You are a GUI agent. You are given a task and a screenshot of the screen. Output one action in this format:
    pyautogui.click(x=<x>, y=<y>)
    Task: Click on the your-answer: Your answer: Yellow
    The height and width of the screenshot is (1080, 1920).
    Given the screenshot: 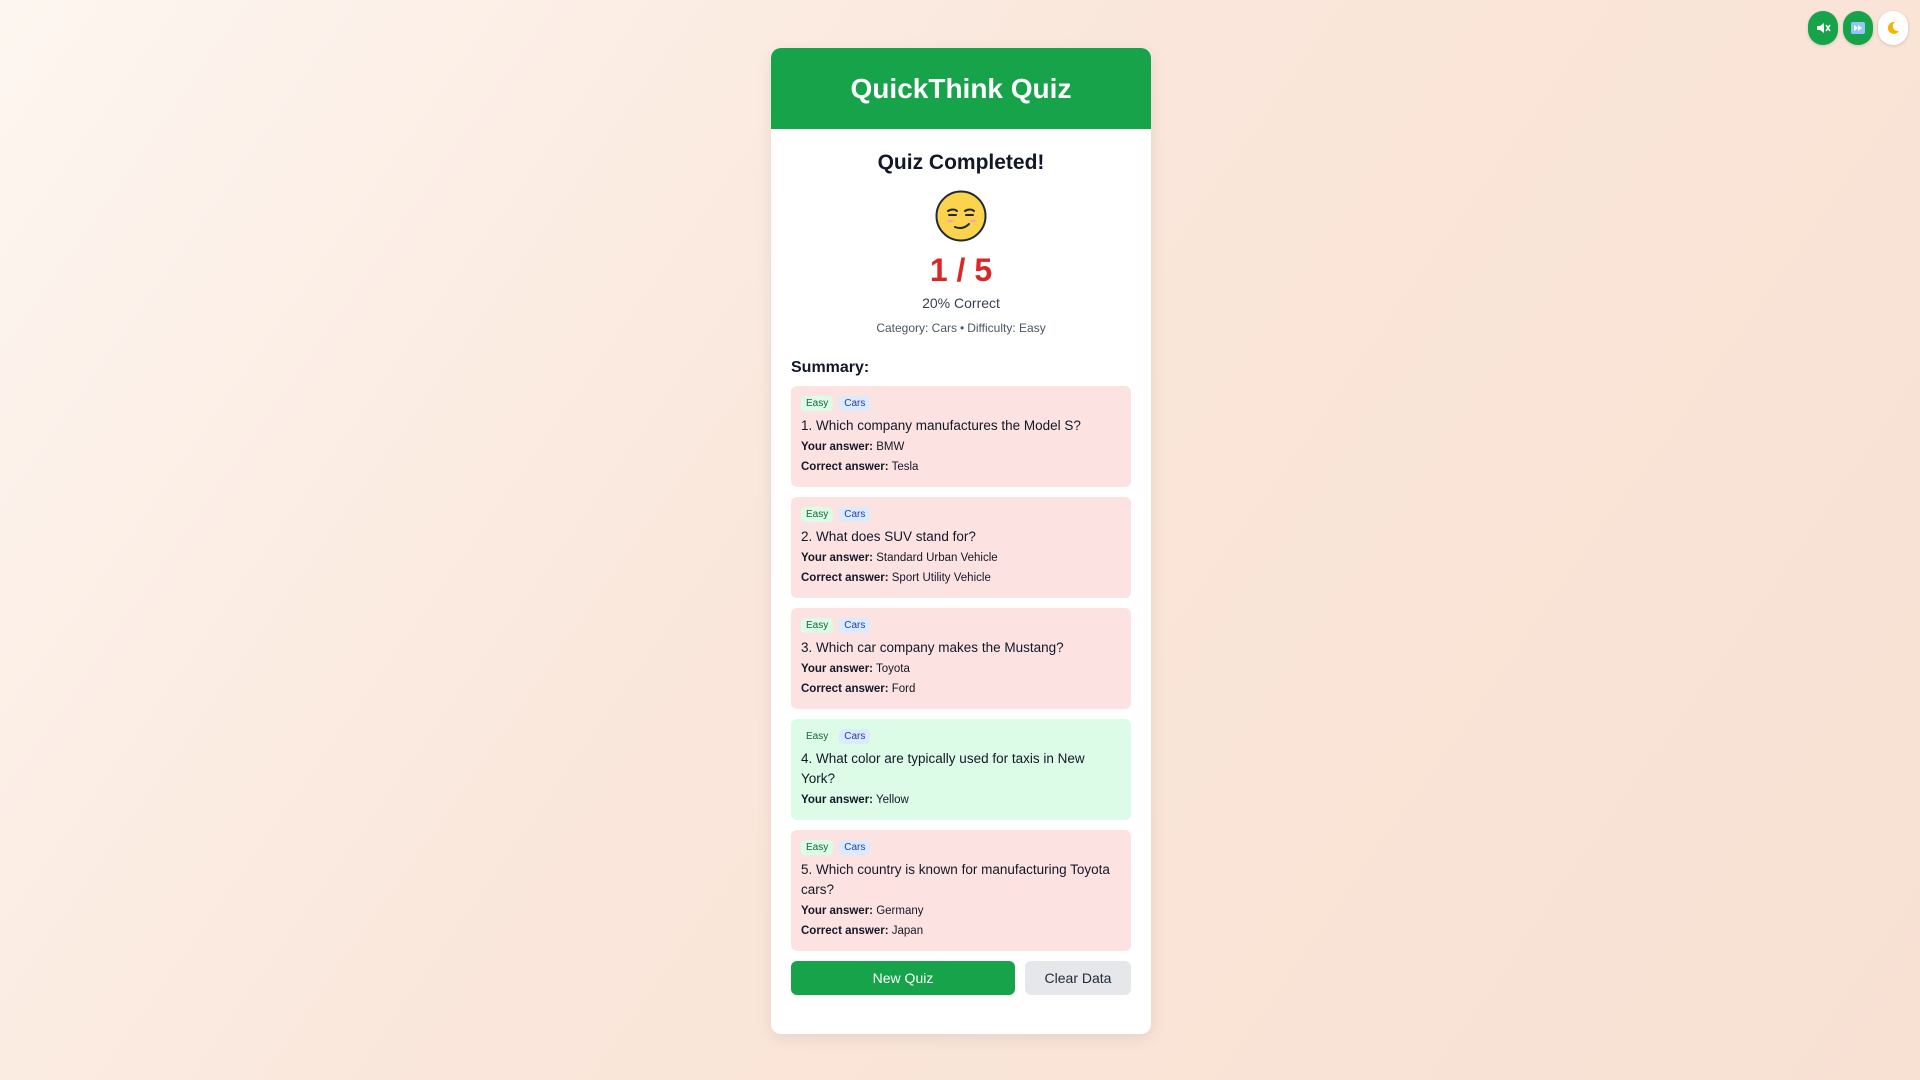 What is the action you would take?
    pyautogui.click(x=855, y=800)
    